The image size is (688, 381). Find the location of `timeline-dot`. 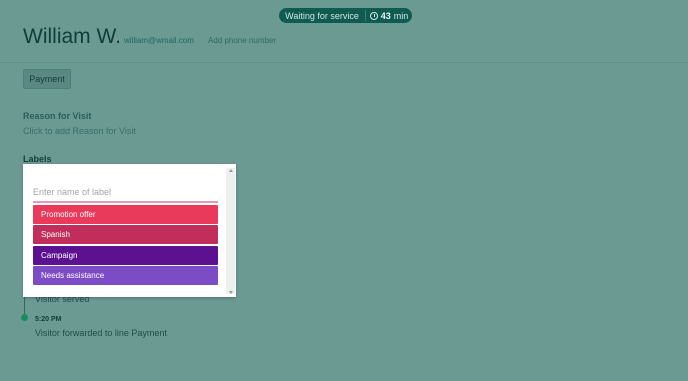

timeline-dot is located at coordinates (24, 317).